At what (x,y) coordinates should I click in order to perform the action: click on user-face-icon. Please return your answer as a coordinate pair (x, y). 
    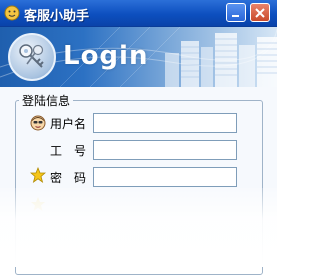
    Looking at the image, I should click on (38, 123).